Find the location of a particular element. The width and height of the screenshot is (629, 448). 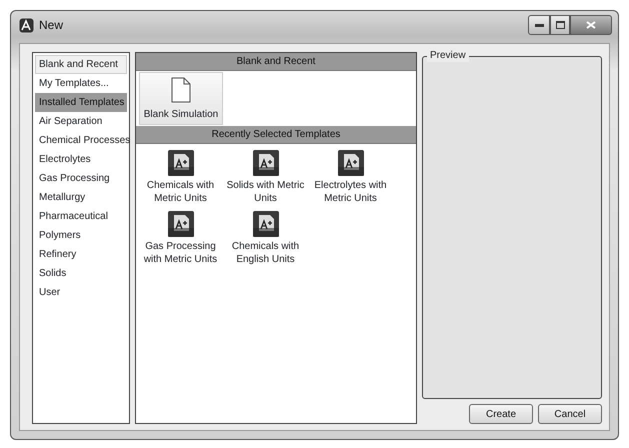

template-label: Solids with Metric Units is located at coordinates (266, 192).